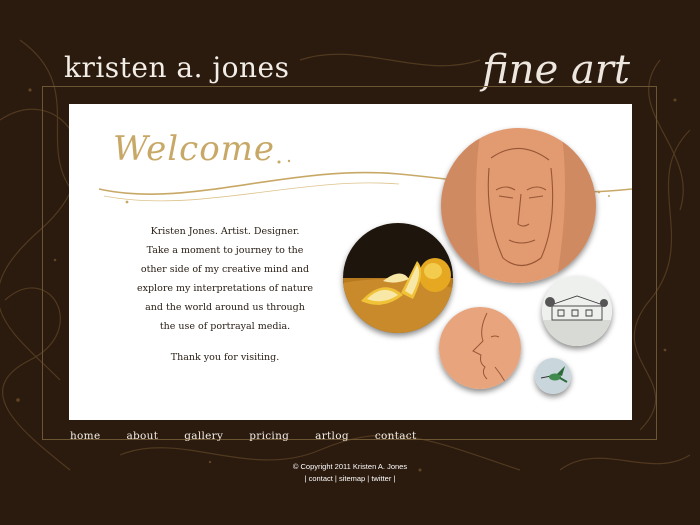  I want to click on footer-link-sitemap: sitemap, so click(352, 478).